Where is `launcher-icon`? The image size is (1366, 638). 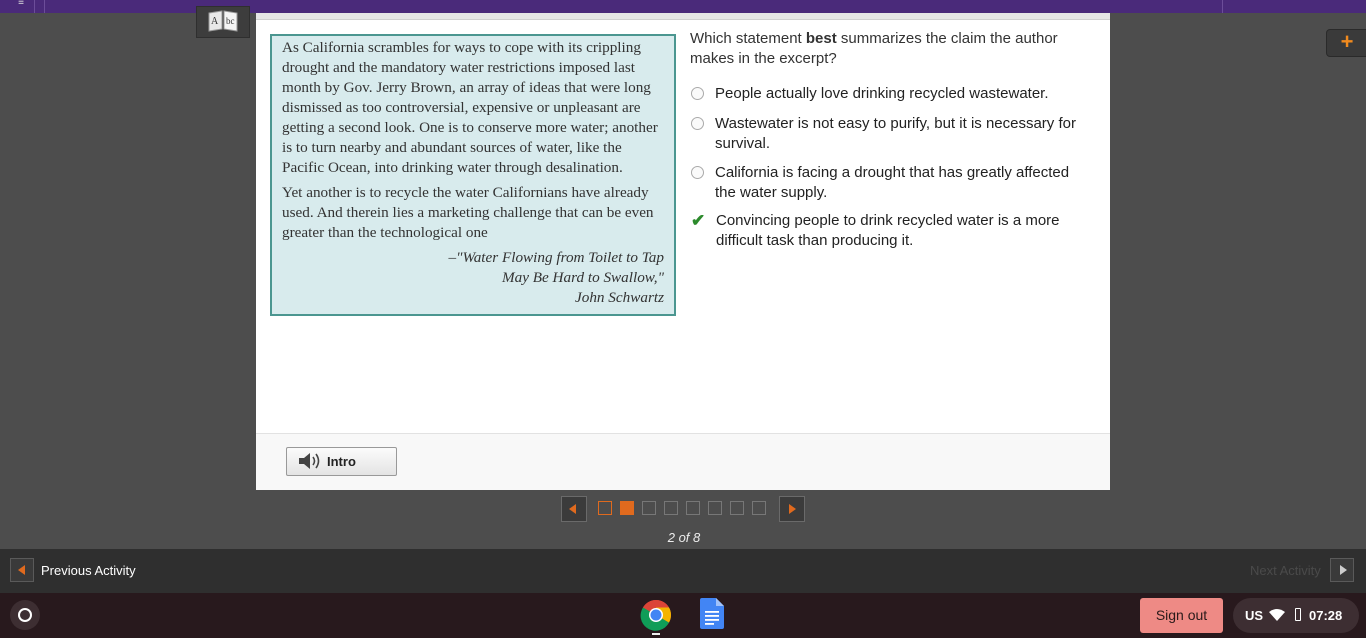
launcher-icon is located at coordinates (25, 615).